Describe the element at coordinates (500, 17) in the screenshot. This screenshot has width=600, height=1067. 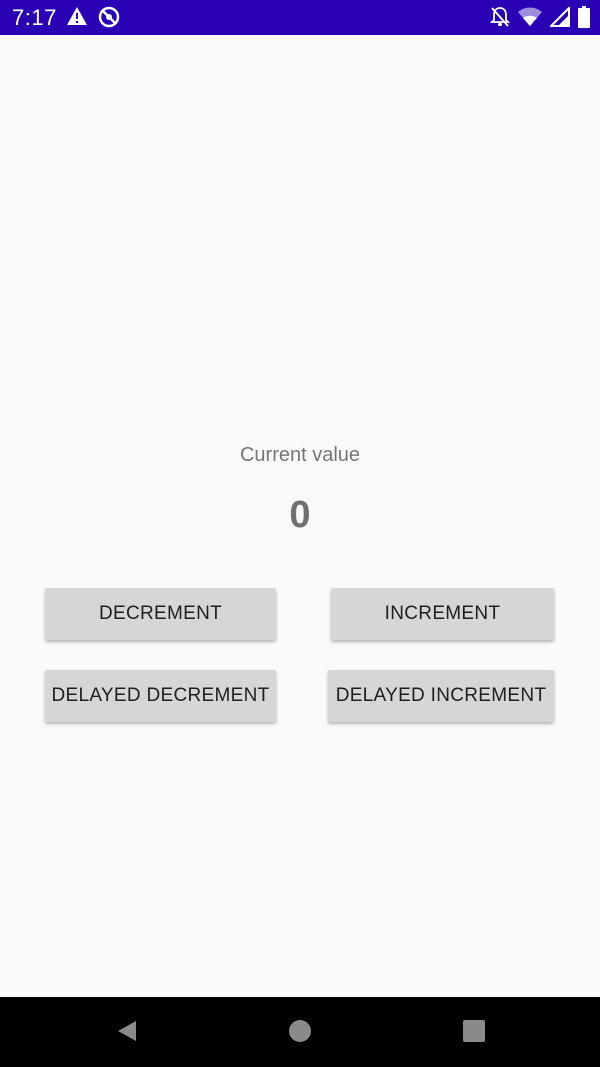
I see `notifications-off-icon` at that location.